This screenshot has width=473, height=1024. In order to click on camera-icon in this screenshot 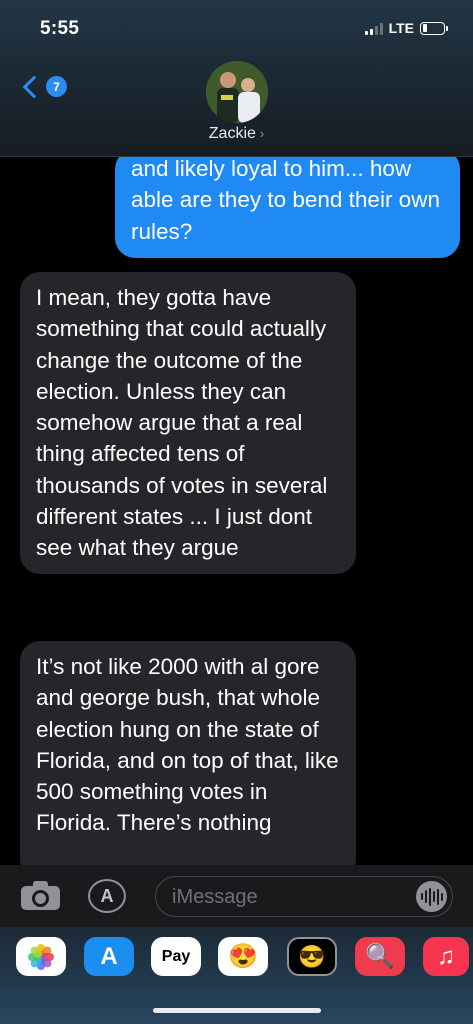, I will do `click(40, 895)`.